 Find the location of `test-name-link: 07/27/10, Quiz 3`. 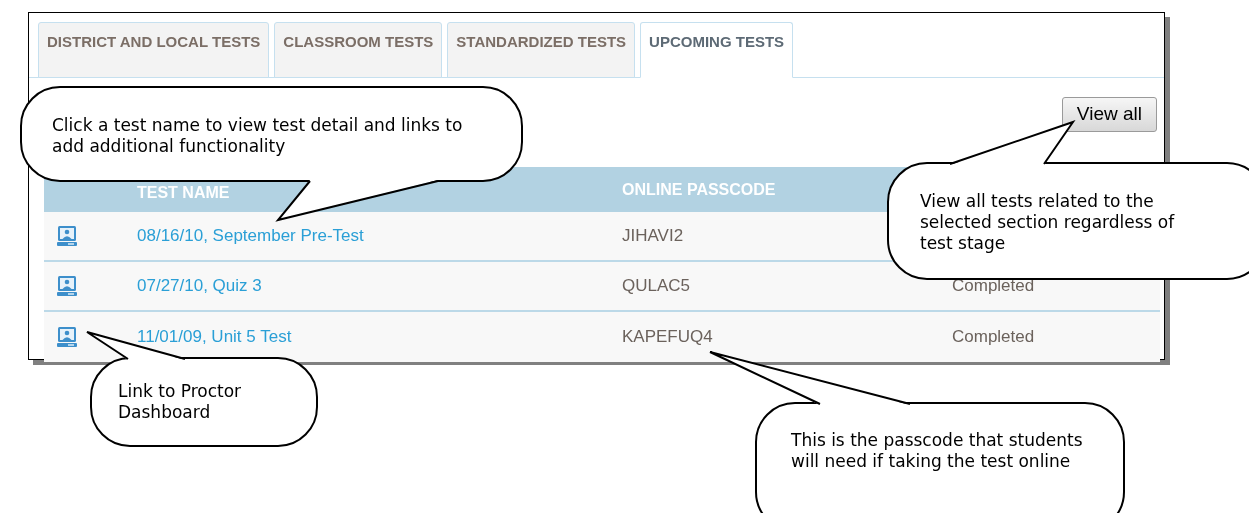

test-name-link: 07/27/10, Quiz 3 is located at coordinates (199, 286).